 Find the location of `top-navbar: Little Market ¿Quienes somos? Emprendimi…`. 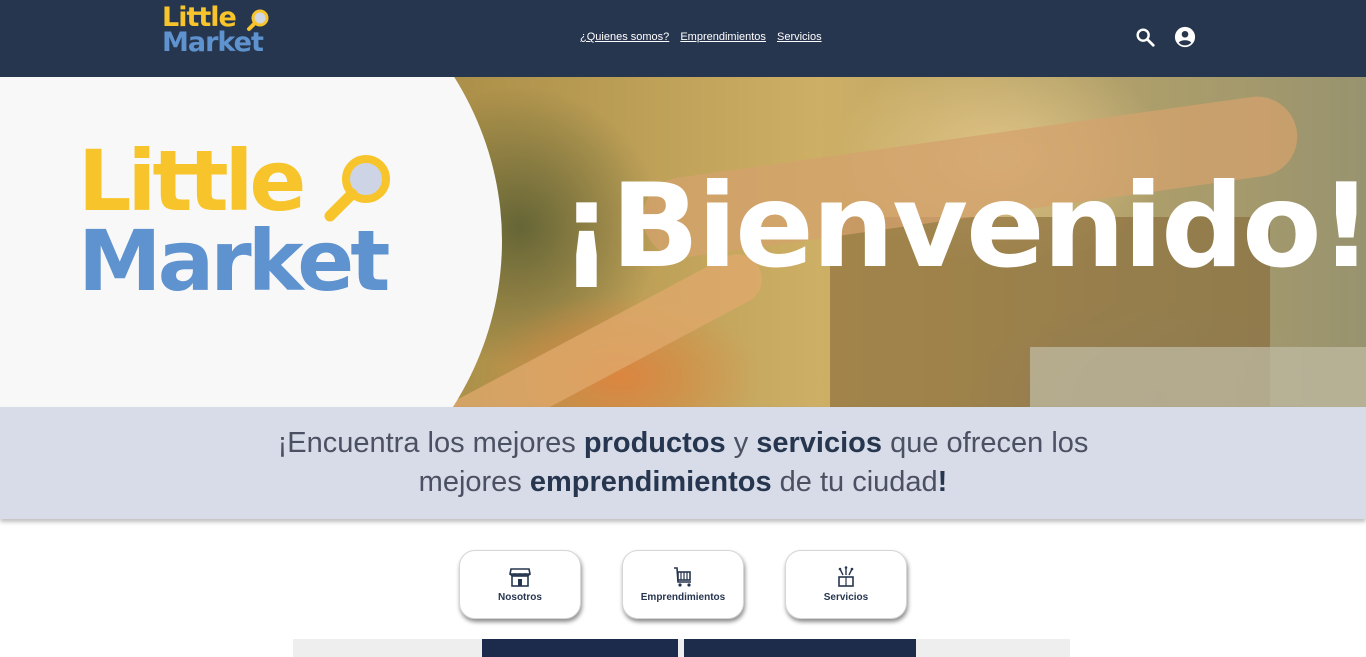

top-navbar: Little Market ¿Quienes somos? Emprendimi… is located at coordinates (683, 38).